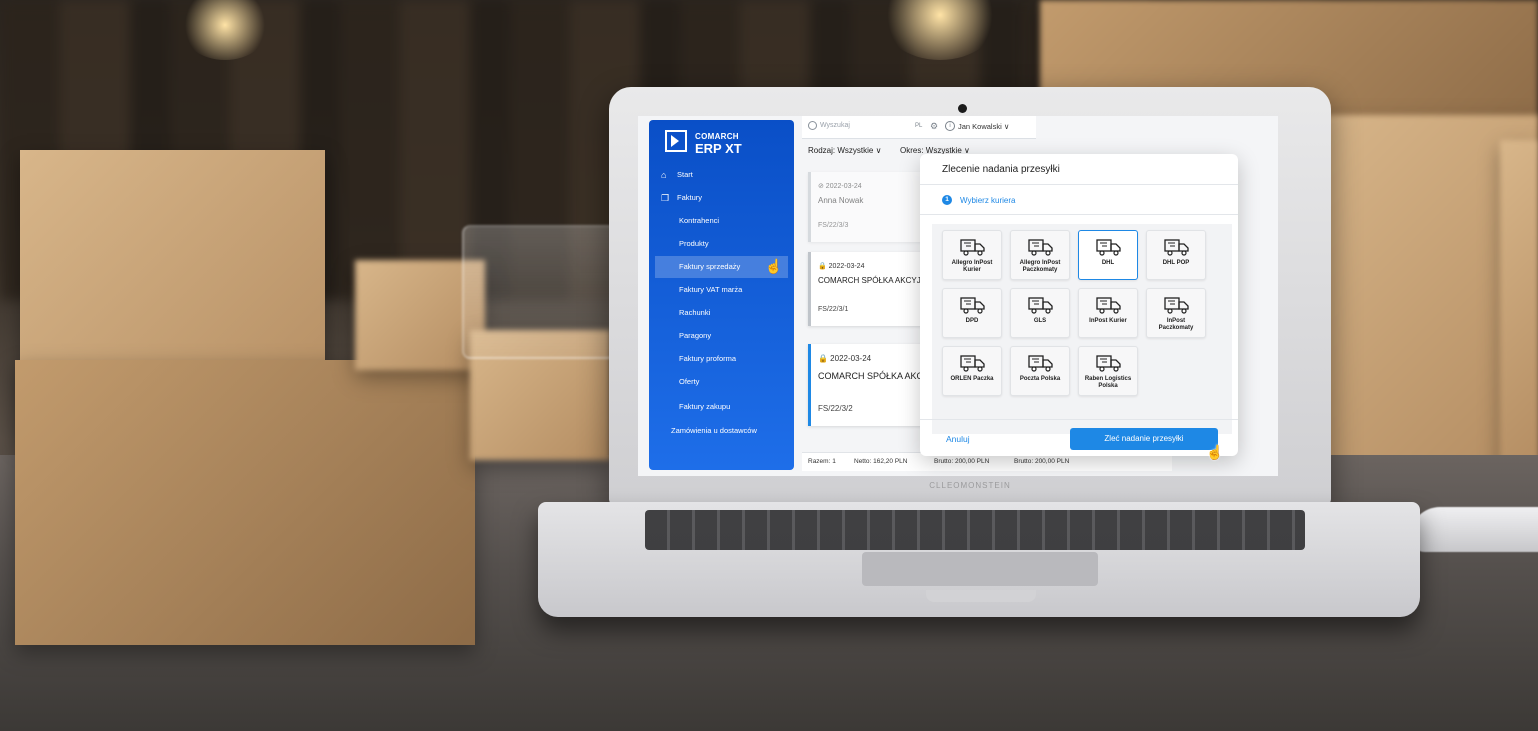 The width and height of the screenshot is (1538, 731). I want to click on document-icon: ❐, so click(665, 198).